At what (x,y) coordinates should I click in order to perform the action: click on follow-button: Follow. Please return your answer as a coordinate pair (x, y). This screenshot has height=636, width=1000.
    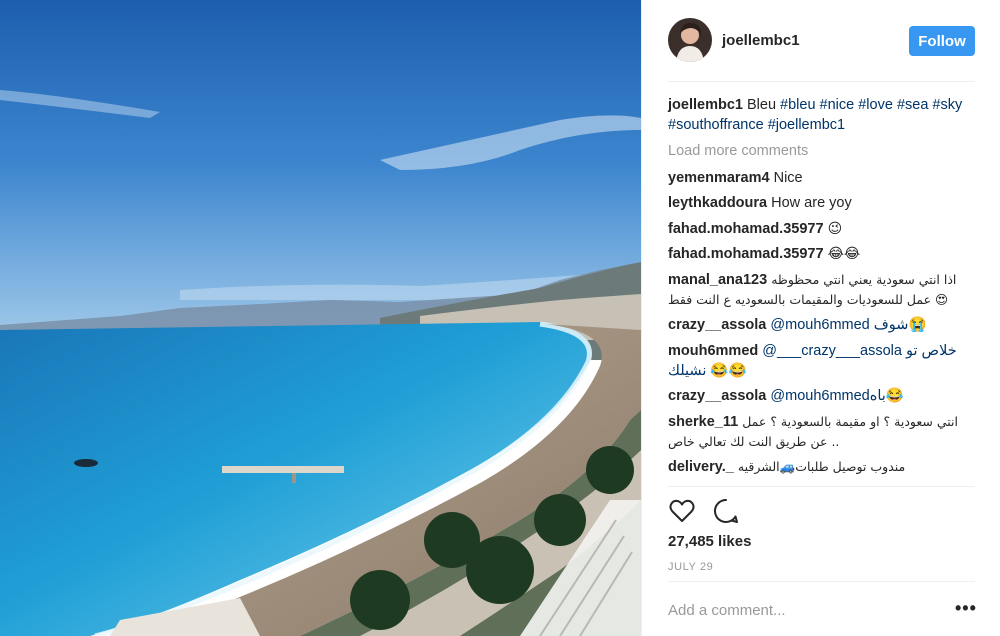
    Looking at the image, I should click on (942, 41).